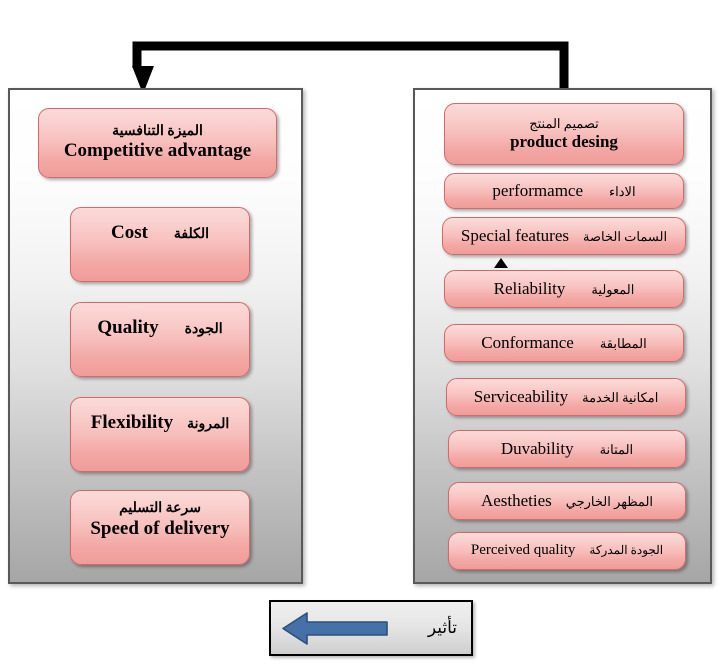 The height and width of the screenshot is (670, 727). What do you see at coordinates (523, 550) in the screenshot?
I see `box-perceived-quality-english: Perceived quality` at bounding box center [523, 550].